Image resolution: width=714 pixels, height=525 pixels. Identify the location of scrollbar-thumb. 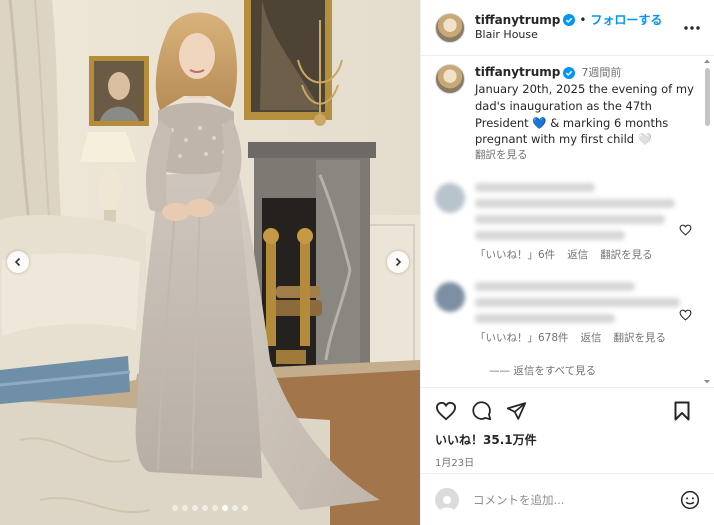
(707, 97).